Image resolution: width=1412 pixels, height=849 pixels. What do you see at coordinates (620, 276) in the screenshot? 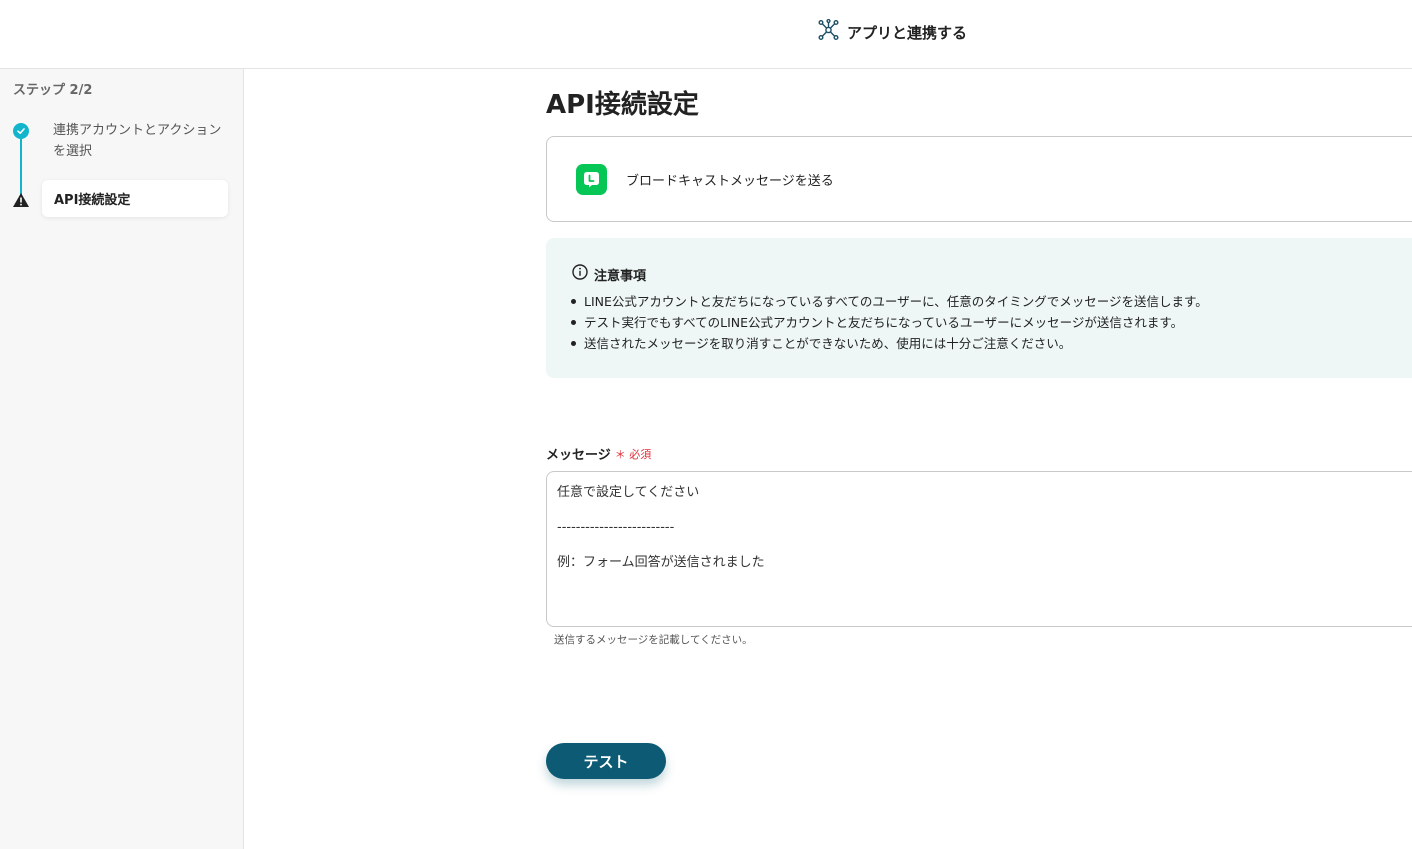
I see `notice-title: 注意事項` at bounding box center [620, 276].